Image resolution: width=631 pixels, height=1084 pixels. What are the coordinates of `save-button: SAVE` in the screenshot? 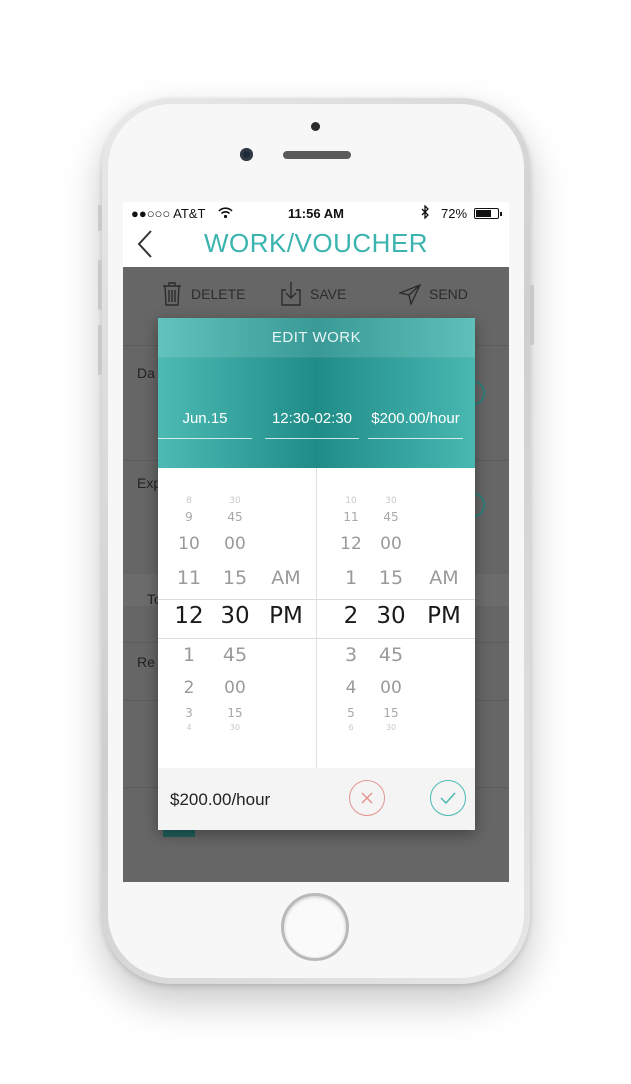 It's located at (313, 294).